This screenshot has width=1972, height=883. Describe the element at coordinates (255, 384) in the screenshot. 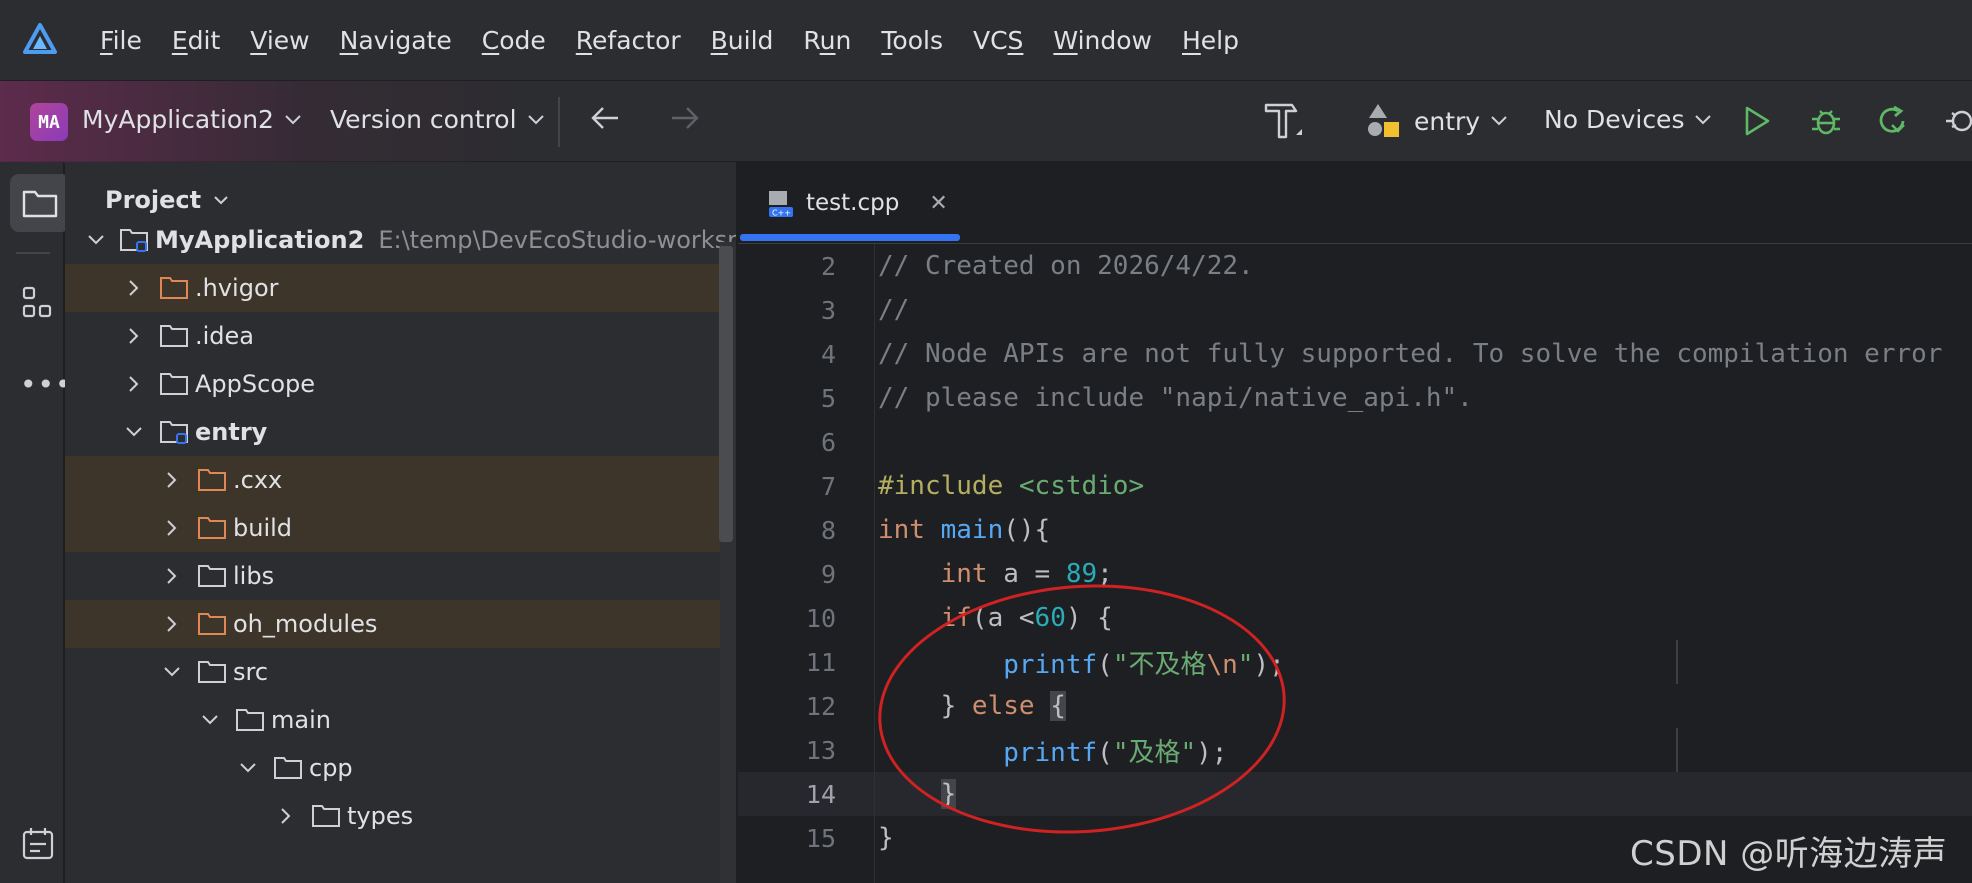

I see `tree-label: AppScope` at that location.